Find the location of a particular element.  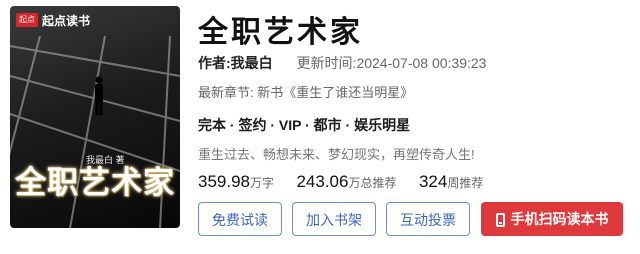

weekly-recommend-unit: 周推荐 is located at coordinates (465, 183).